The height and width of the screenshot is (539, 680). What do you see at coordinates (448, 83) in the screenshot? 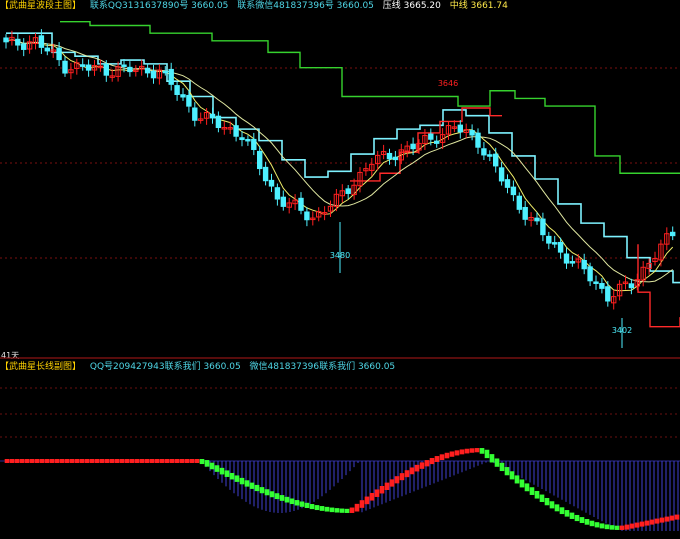
I see `price-annotation: 3646` at bounding box center [448, 83].